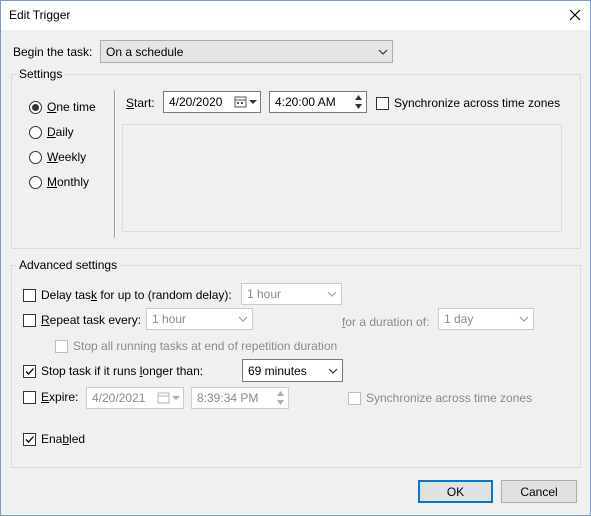 The width and height of the screenshot is (591, 516). Describe the element at coordinates (41, 74) in the screenshot. I see `settings-group-title: Settings` at that location.